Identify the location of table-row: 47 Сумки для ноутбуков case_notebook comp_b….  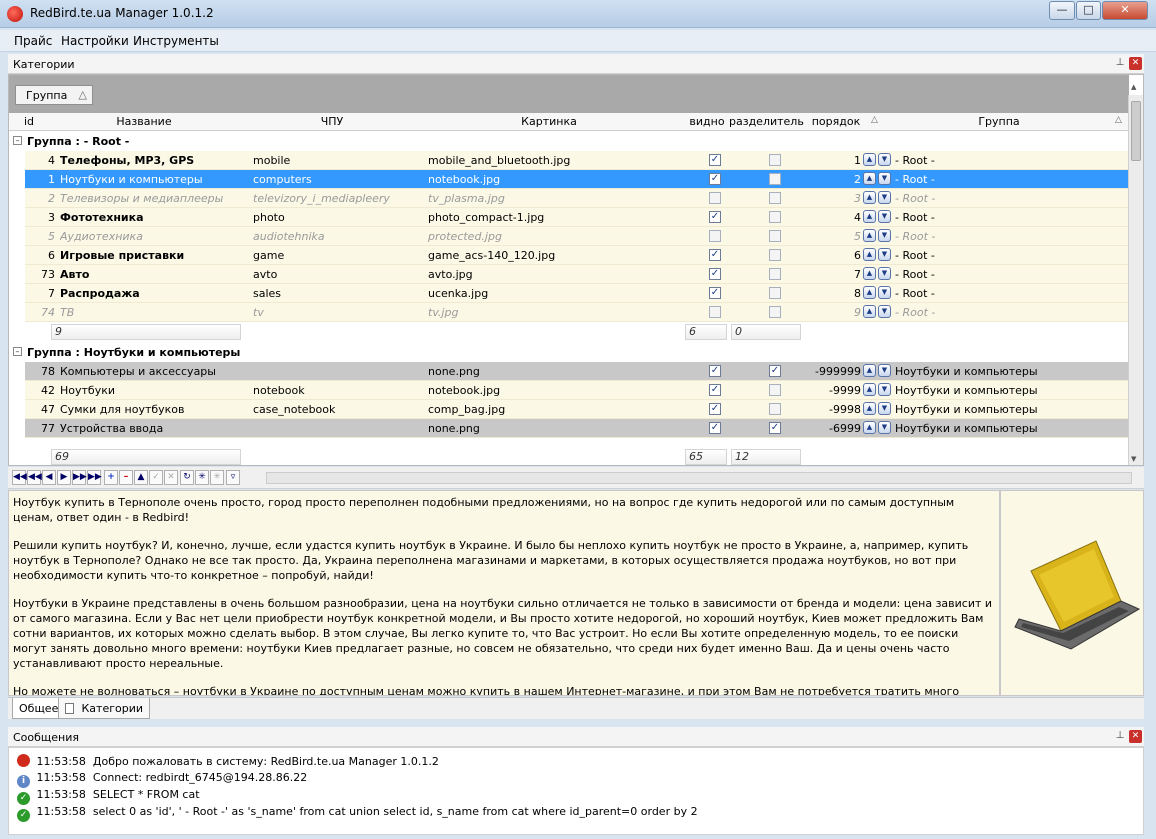
(577, 409).